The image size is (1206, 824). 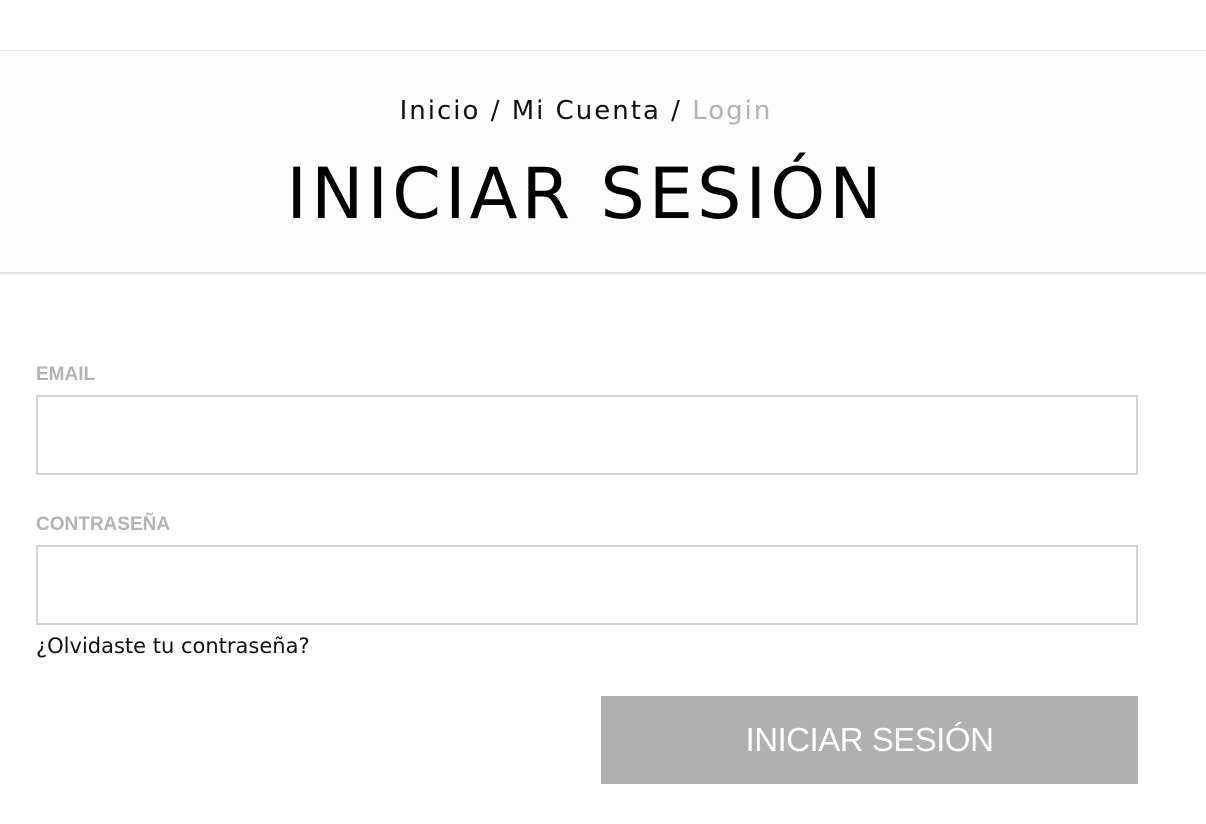 What do you see at coordinates (586, 194) in the screenshot?
I see `page-title: INICIAR SESIÓN` at bounding box center [586, 194].